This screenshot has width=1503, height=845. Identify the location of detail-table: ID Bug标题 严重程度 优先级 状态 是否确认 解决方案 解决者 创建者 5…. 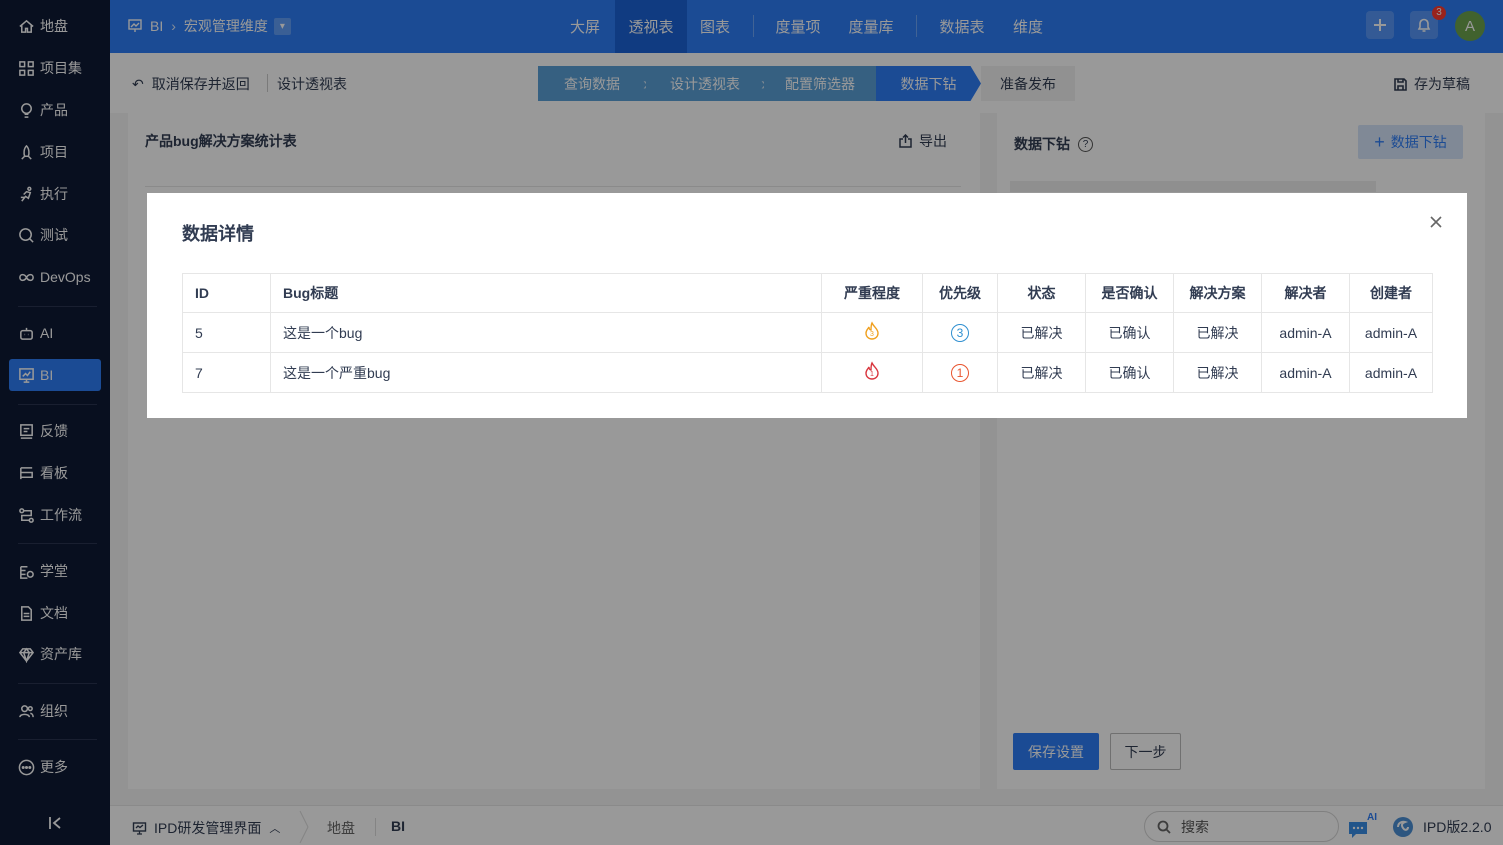
(807, 333).